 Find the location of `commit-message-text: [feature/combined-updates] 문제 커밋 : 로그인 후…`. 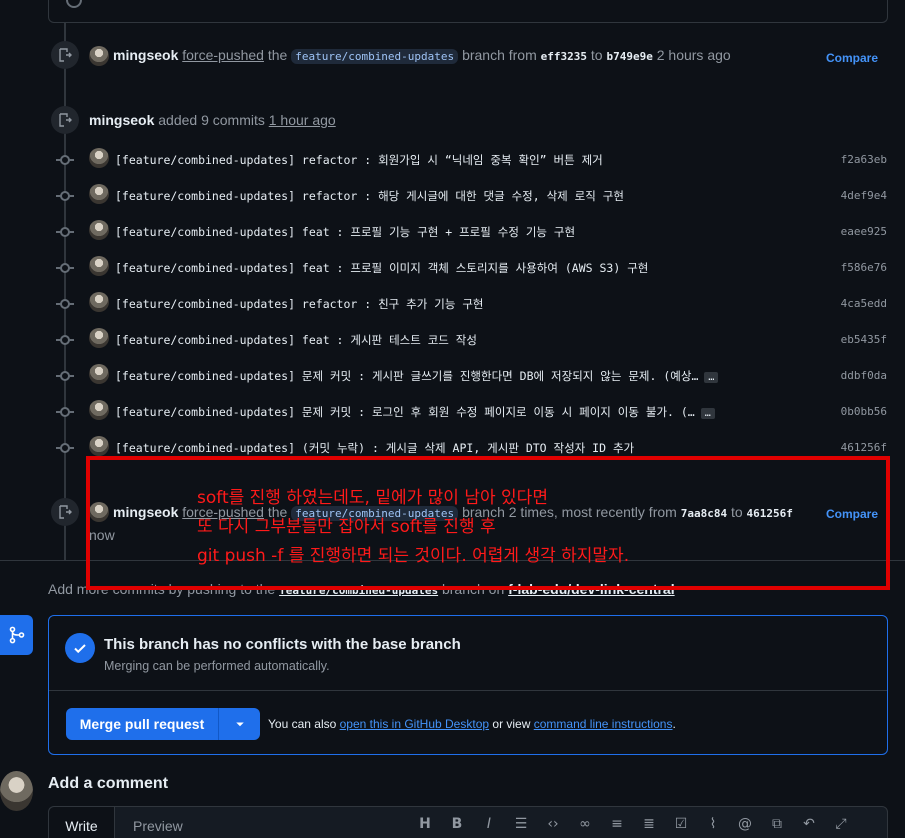

commit-message-text: [feature/combined-updates] 문제 커밋 : 로그인 후… is located at coordinates (405, 412).